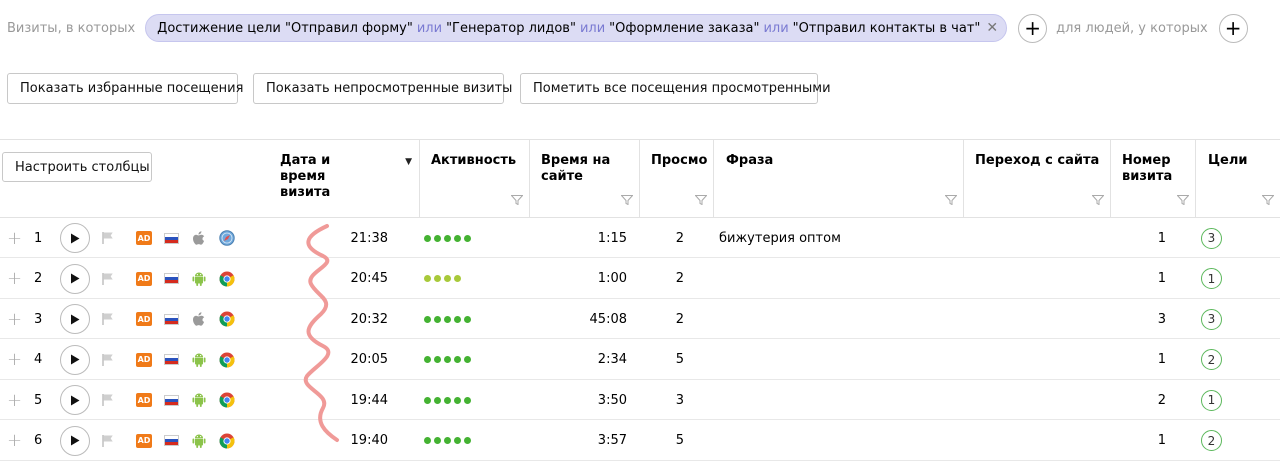  I want to click on column-header-datetime: Дата и время визита ▼, so click(349, 179).